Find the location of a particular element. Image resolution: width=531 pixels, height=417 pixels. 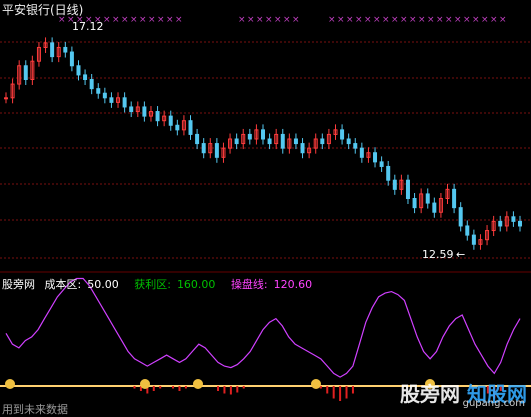

watermark-url: gupang.com is located at coordinates (493, 403).